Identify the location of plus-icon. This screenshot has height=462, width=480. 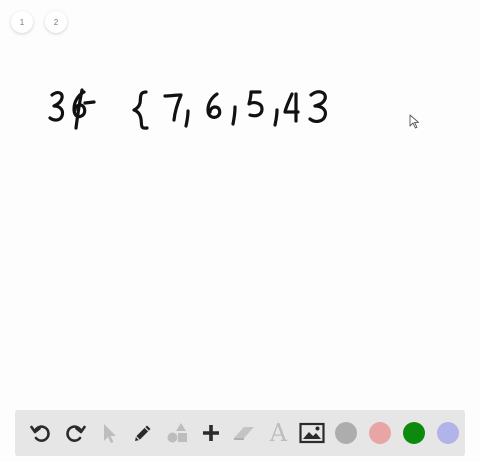
(210, 433).